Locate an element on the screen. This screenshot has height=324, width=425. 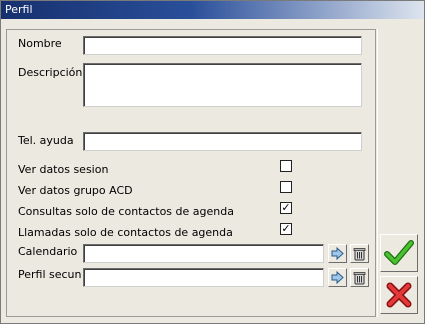
perfil-secun-clear-button is located at coordinates (359, 277).